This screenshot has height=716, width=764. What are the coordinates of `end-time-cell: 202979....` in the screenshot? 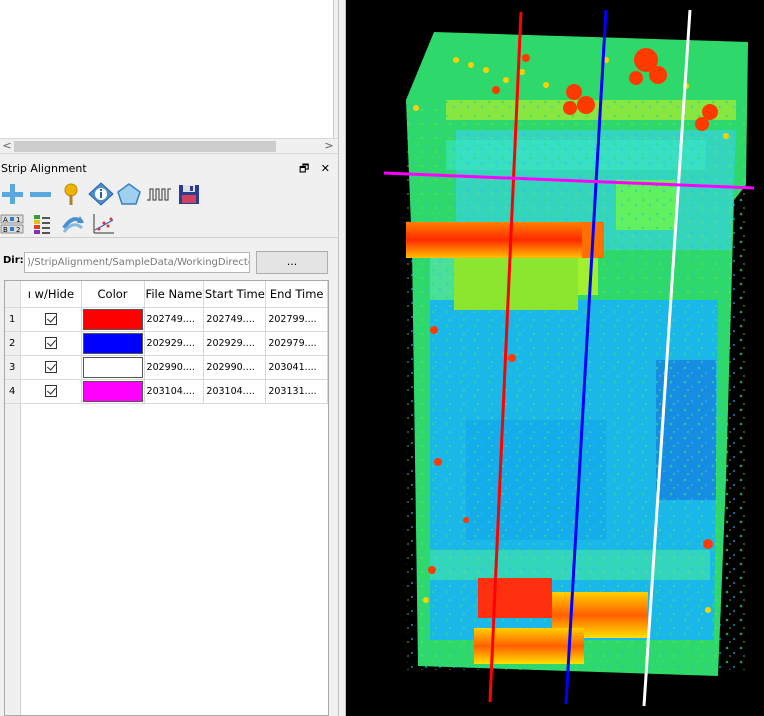 It's located at (296, 343).